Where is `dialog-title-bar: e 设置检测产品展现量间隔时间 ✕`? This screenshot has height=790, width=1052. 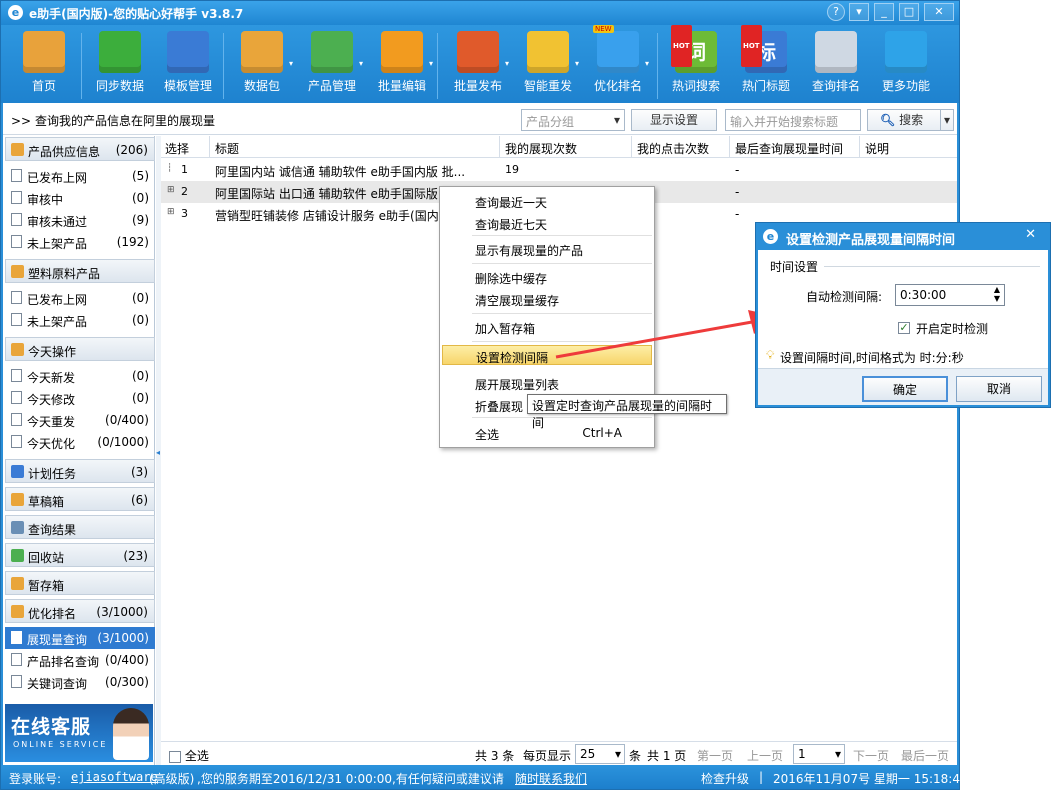 dialog-title-bar: e 设置检测产品展现量间隔时间 ✕ is located at coordinates (903, 236).